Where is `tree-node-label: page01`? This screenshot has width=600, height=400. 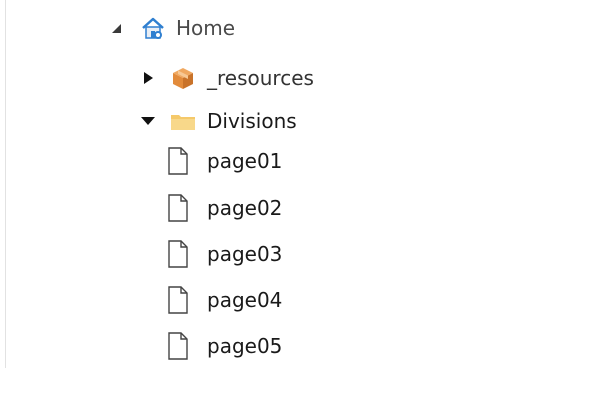
tree-node-label: page01 is located at coordinates (245, 161).